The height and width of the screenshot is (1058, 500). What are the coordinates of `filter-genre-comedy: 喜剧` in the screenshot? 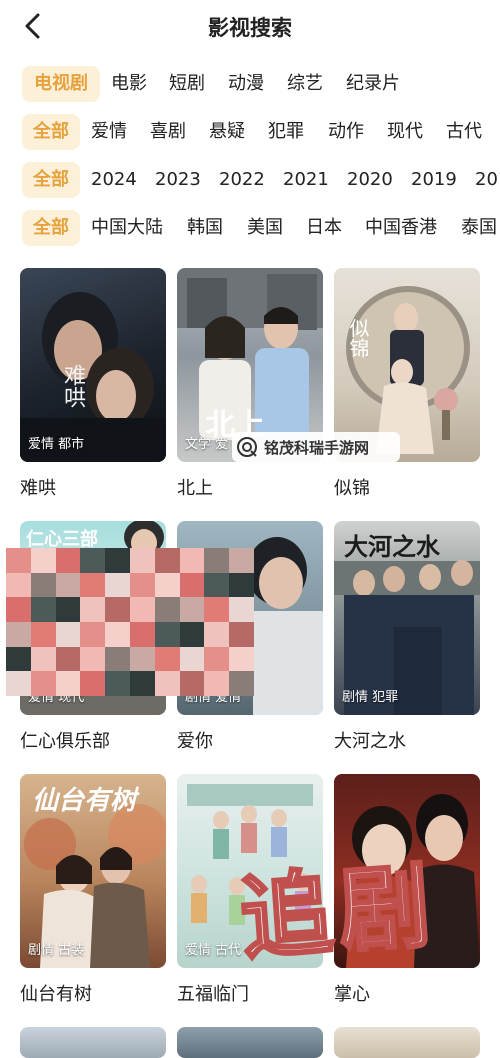 It's located at (168, 132).